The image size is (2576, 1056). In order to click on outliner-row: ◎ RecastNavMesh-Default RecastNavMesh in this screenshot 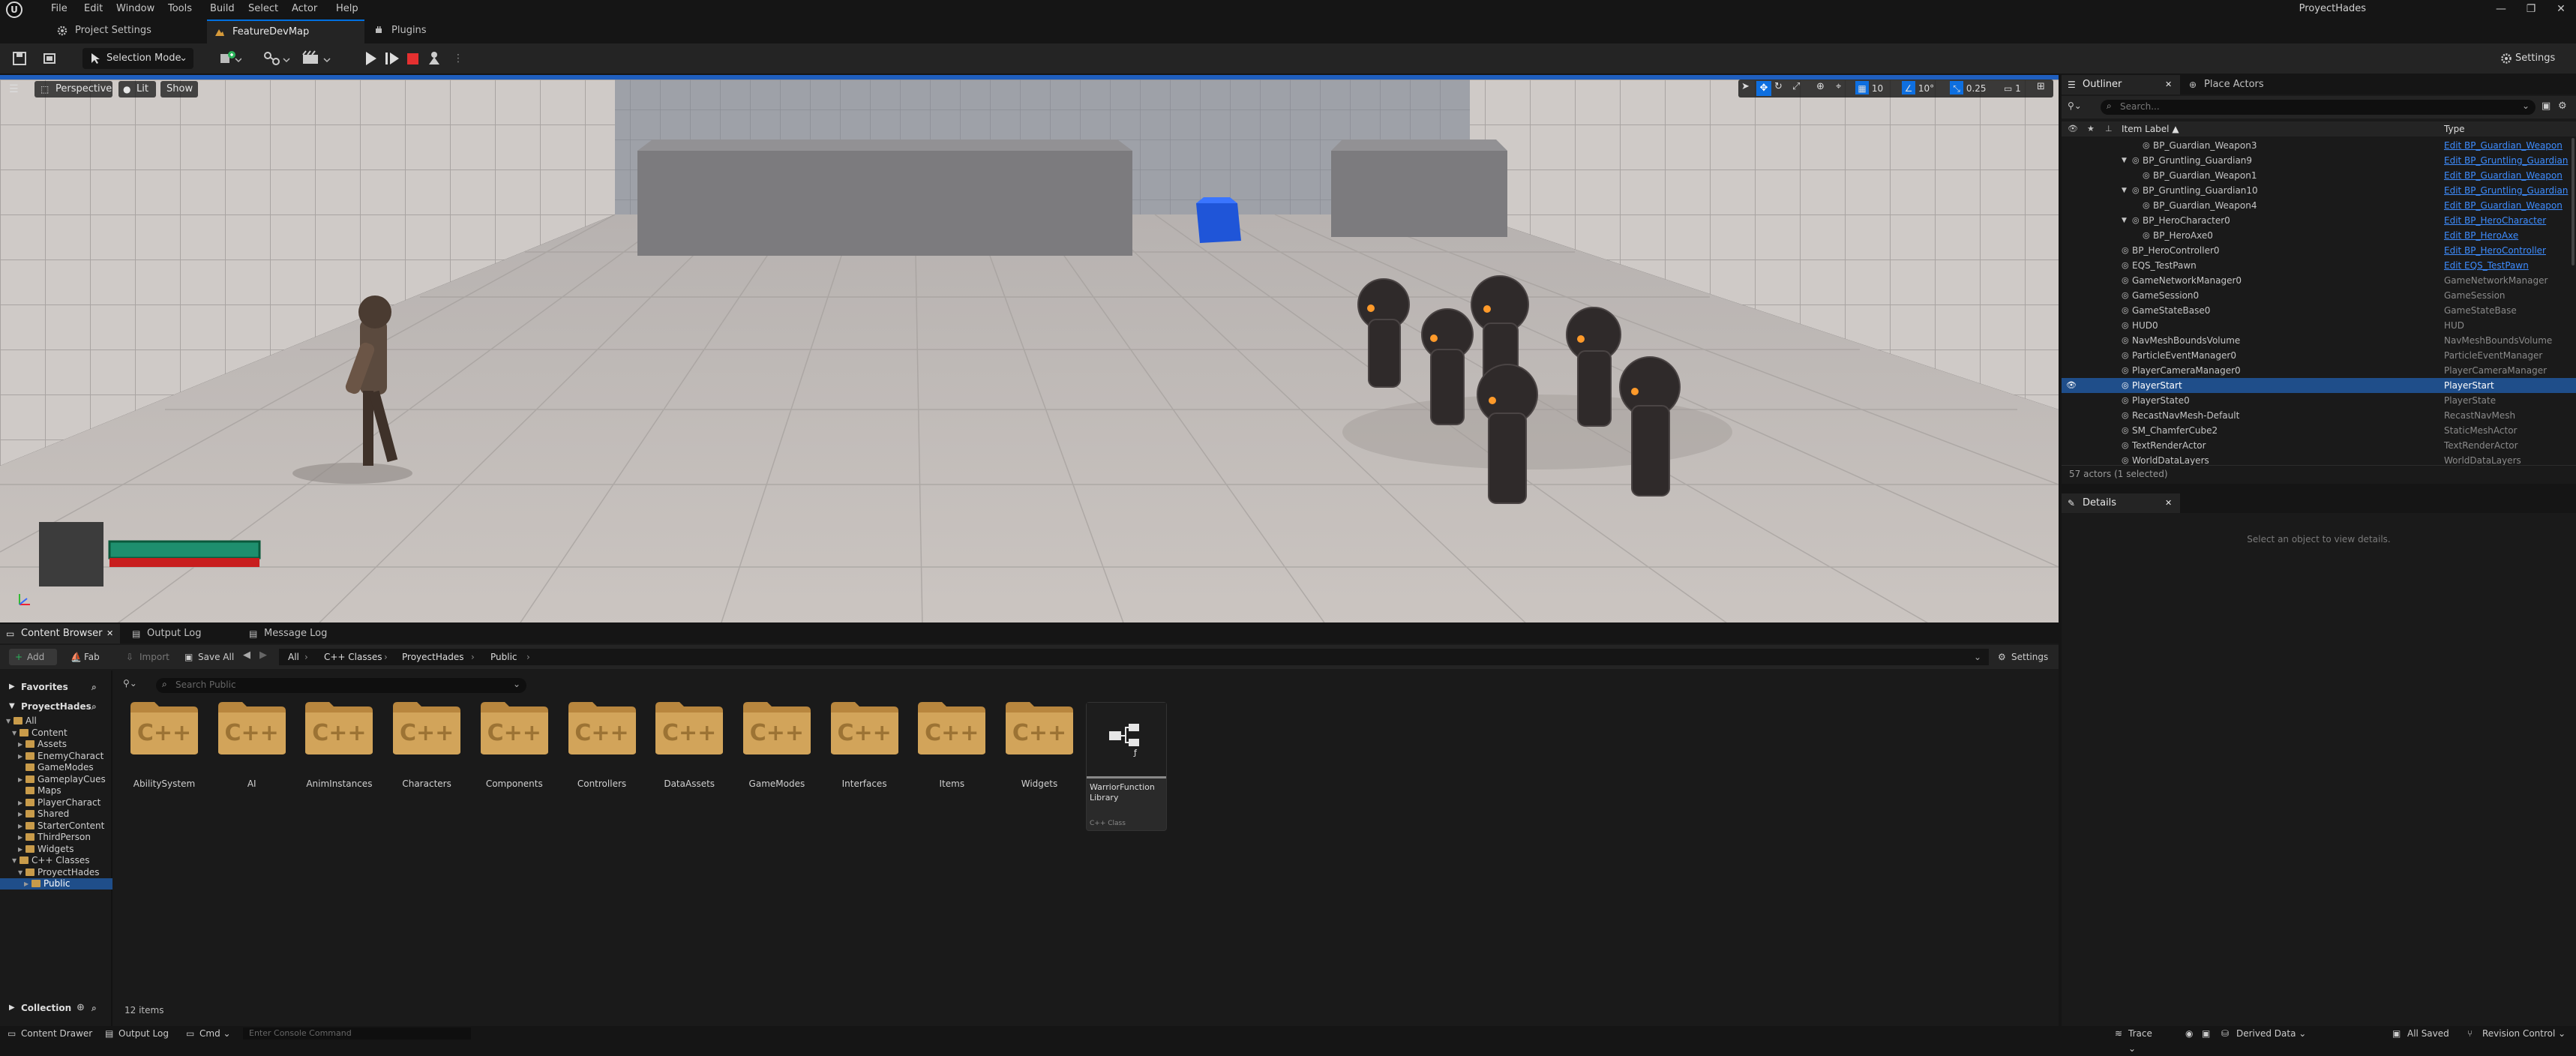, I will do `click(2319, 415)`.